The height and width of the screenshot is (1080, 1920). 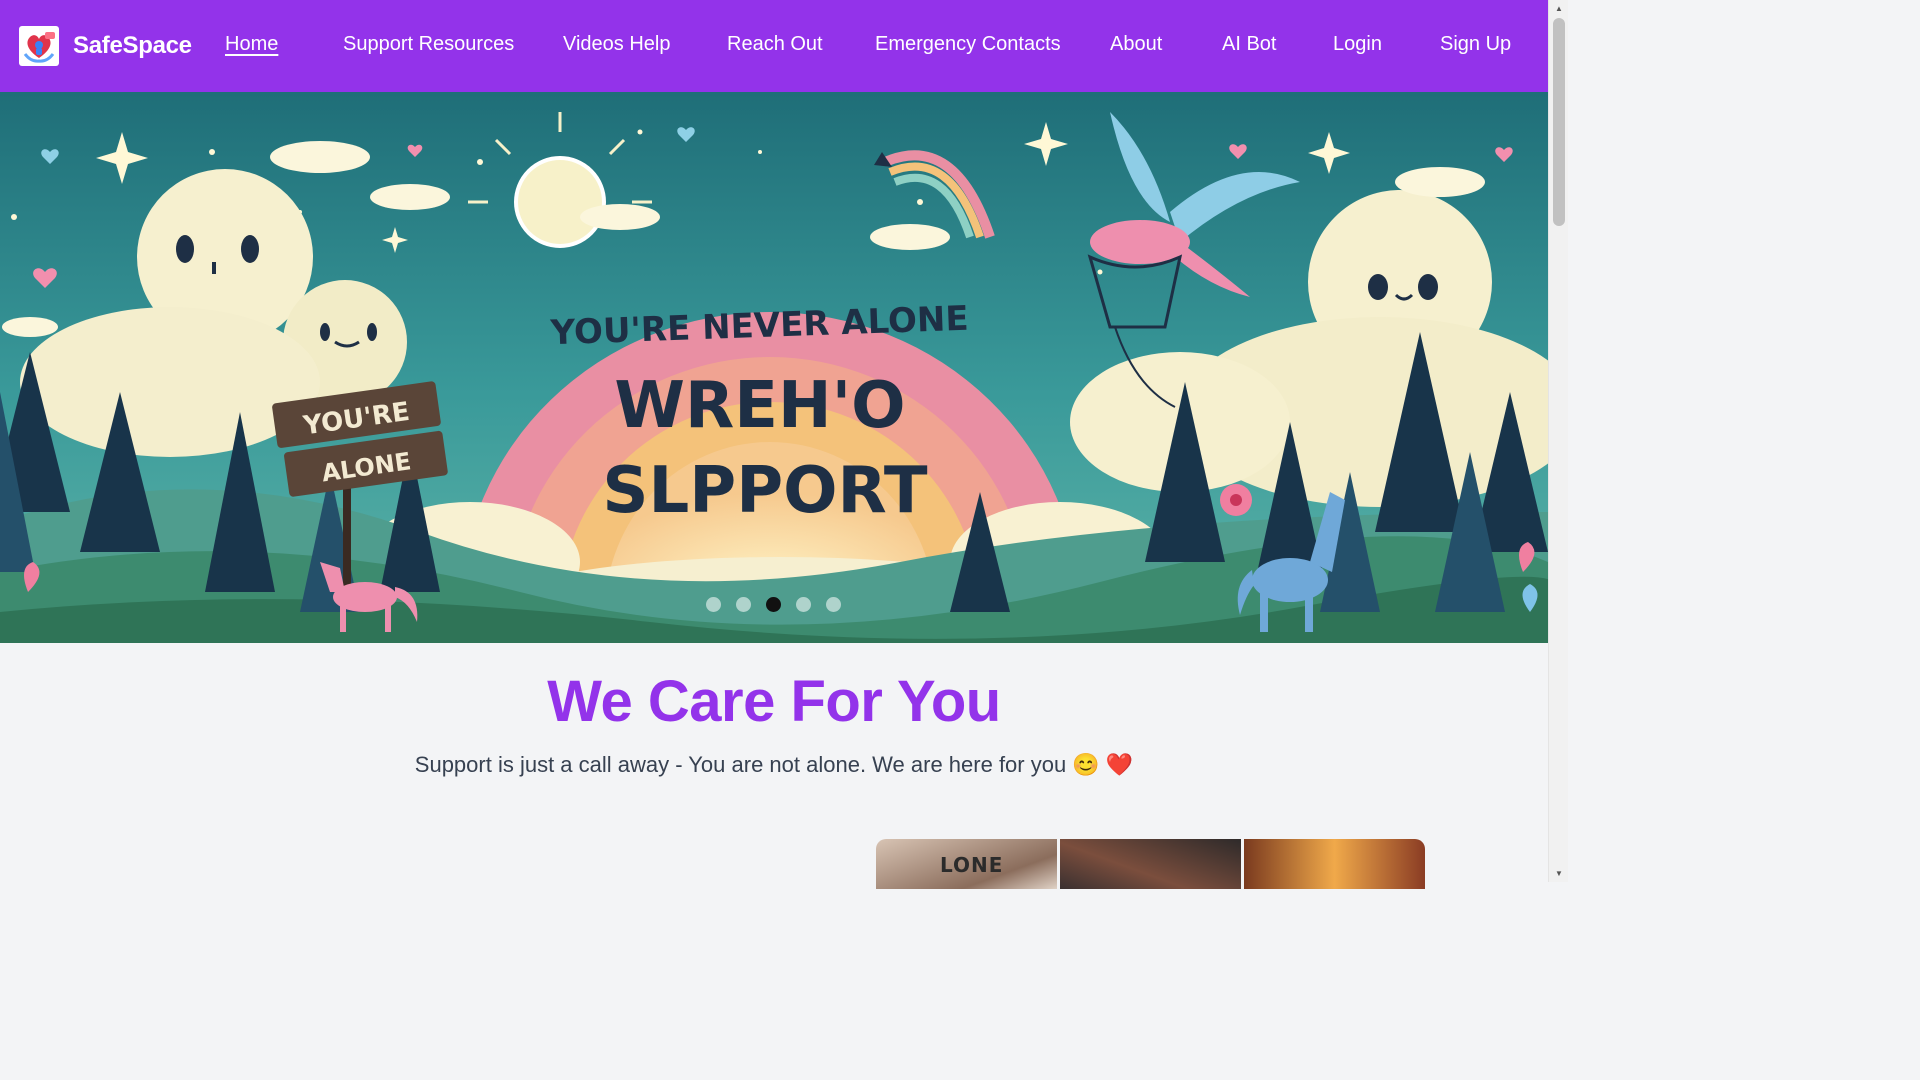 I want to click on image-gallery: LONE, so click(x=1150, y=864).